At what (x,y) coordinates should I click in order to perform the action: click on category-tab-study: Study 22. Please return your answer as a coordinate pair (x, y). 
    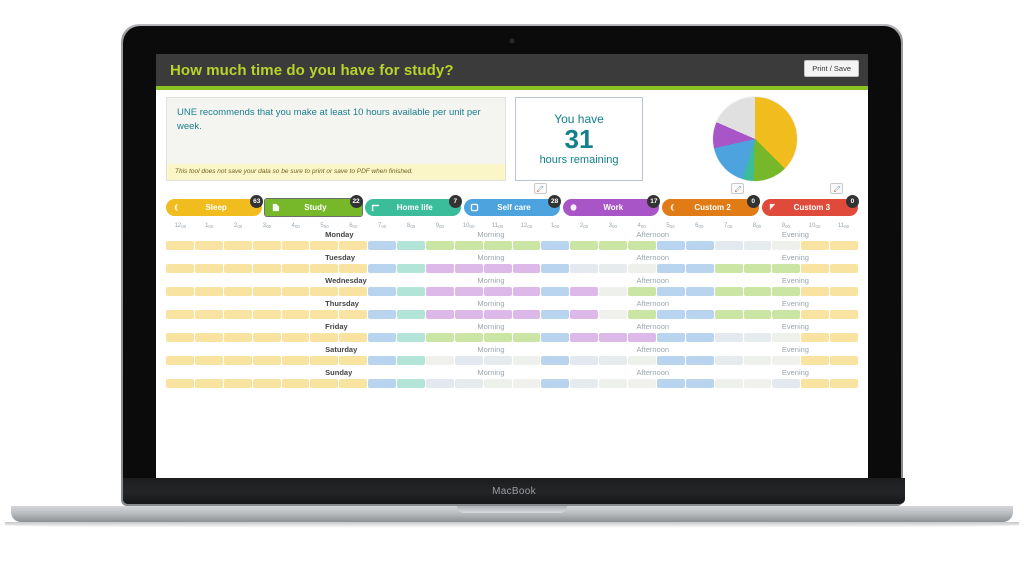
    Looking at the image, I should click on (313, 206).